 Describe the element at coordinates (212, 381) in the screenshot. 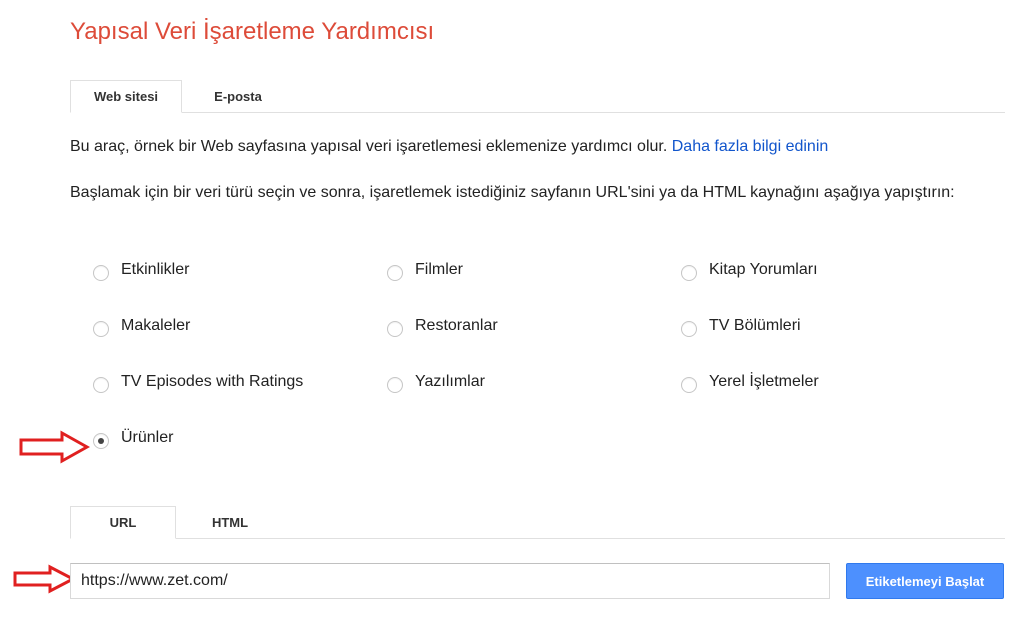

I see `radio-label: TV Episodes with Ratings` at that location.